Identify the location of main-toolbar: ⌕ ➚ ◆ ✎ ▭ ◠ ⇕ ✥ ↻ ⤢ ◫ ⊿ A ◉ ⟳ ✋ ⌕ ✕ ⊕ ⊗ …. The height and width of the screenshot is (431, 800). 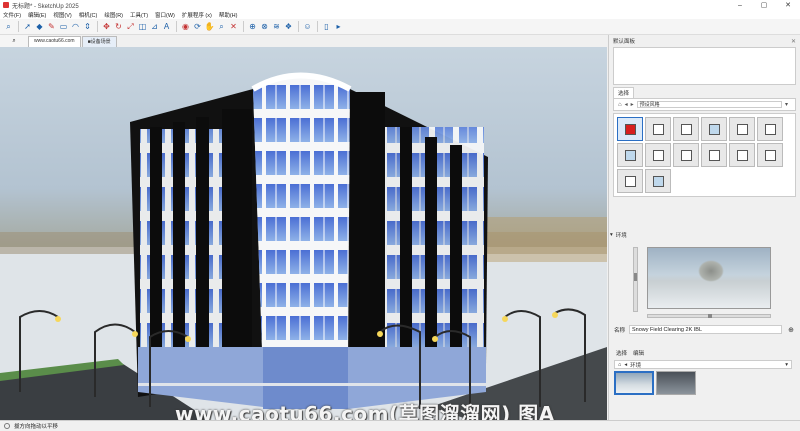
(400, 27).